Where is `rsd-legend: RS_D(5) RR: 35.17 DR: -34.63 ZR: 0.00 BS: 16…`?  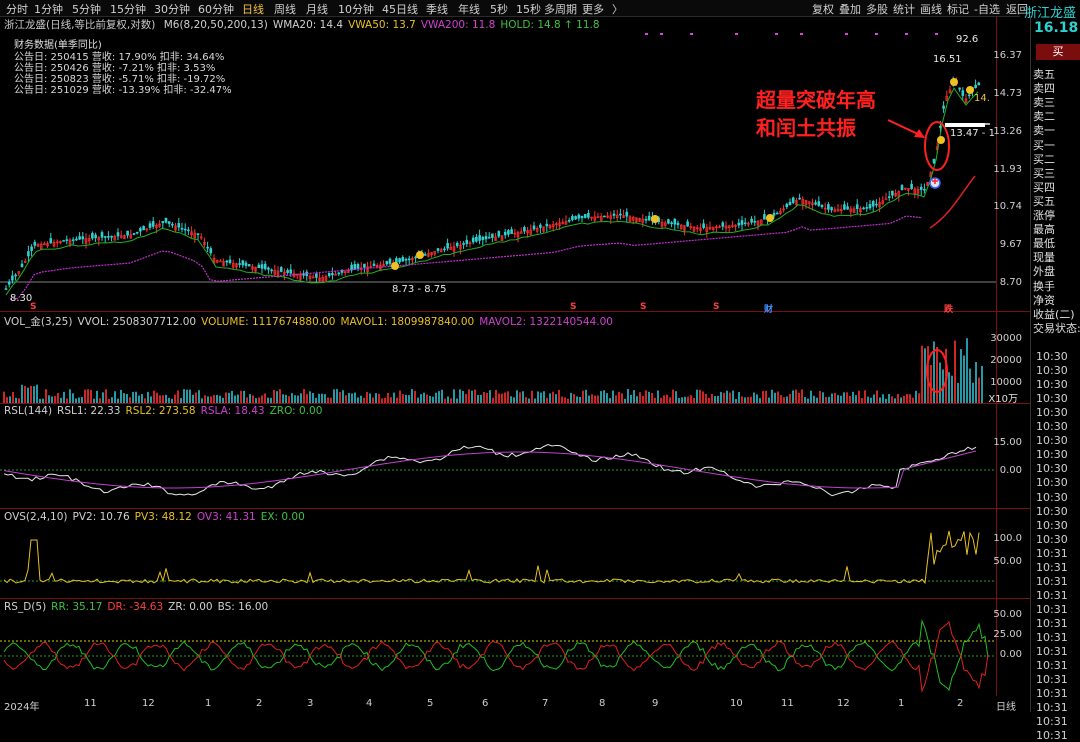 rsd-legend: RS_D(5) RR: 35.17 DR: -34.63 ZR: 0.00 BS: 16… is located at coordinates (138, 607).